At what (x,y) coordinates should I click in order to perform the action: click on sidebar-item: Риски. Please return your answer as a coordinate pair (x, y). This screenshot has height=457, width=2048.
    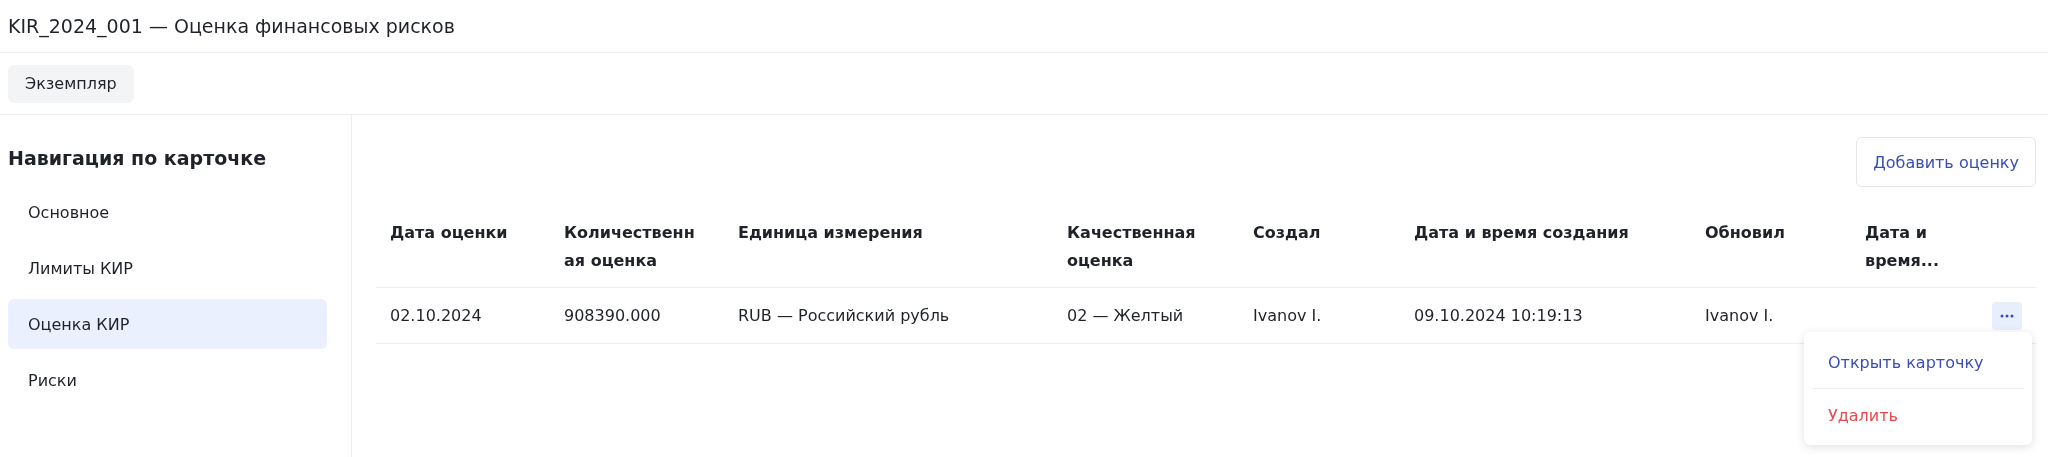
    Looking at the image, I should click on (167, 380).